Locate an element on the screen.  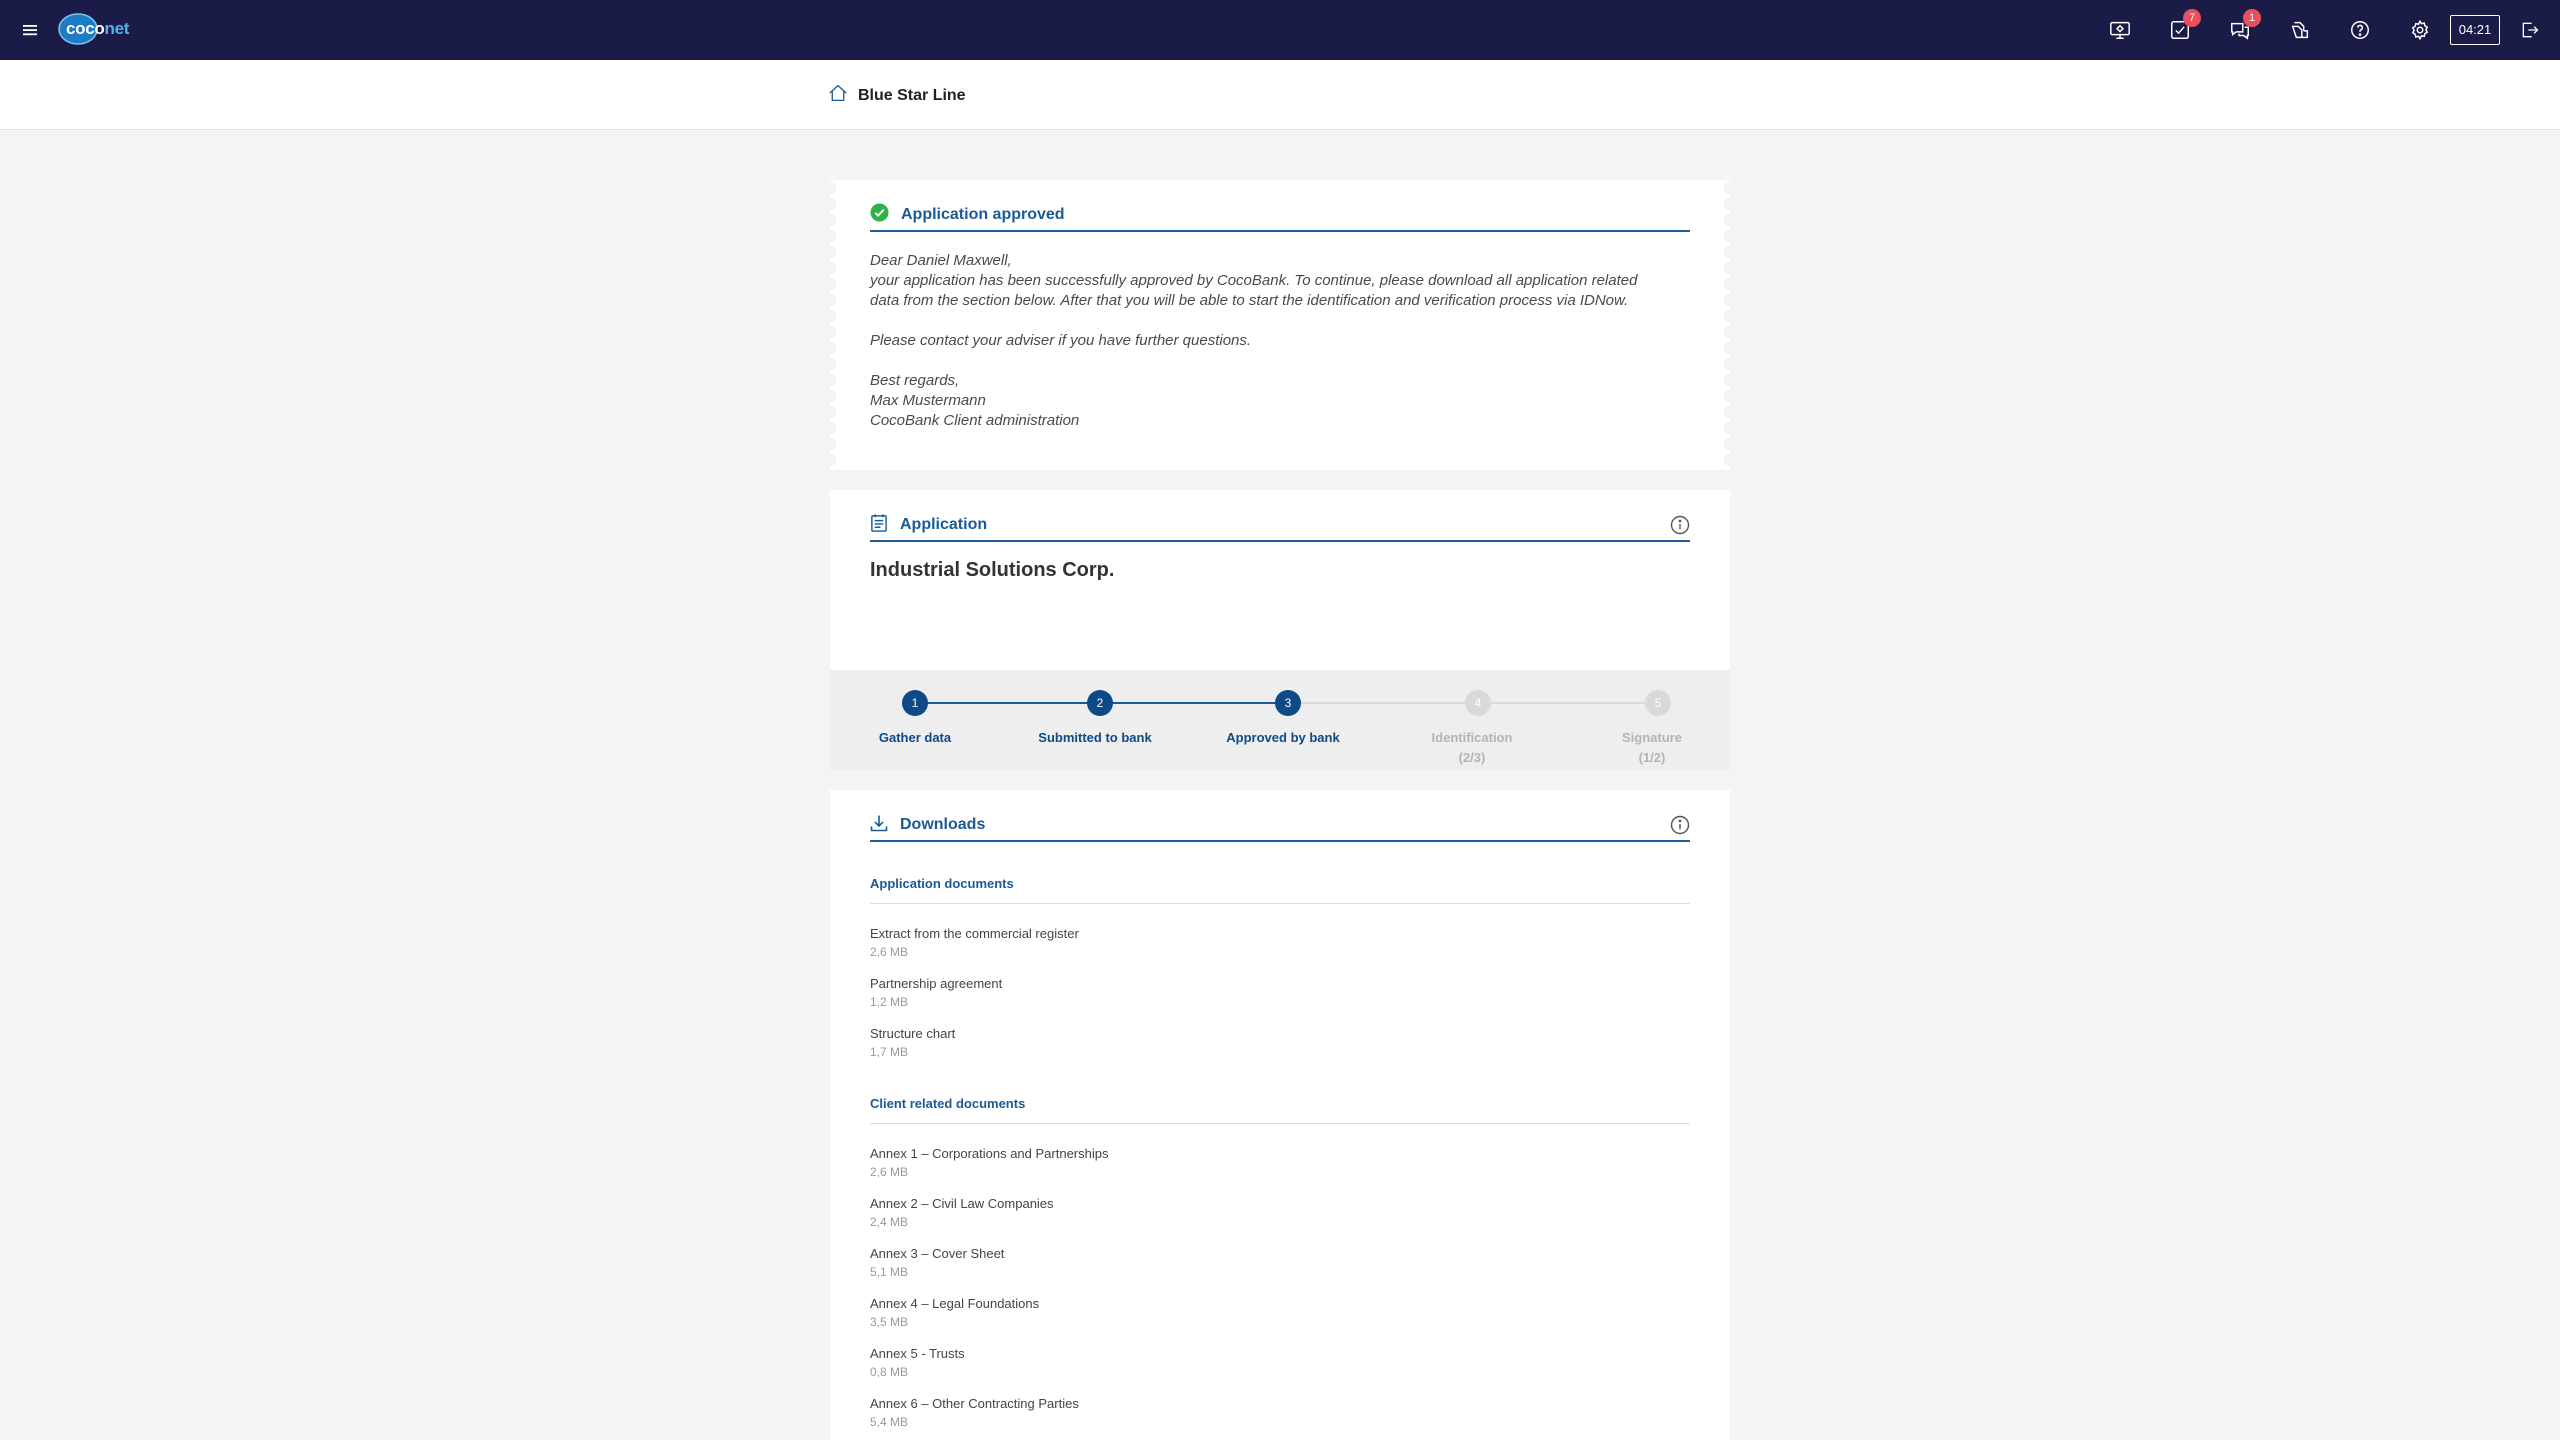
logo-text-coco: coco is located at coordinates (85, 28).